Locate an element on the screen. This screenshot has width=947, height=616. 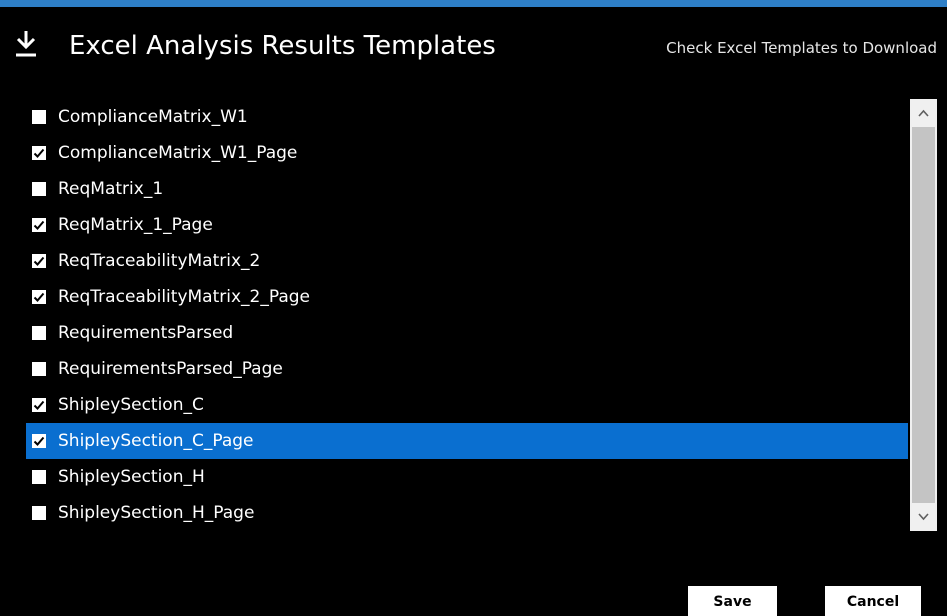
scroll-up-arrow-icon is located at coordinates (923, 113).